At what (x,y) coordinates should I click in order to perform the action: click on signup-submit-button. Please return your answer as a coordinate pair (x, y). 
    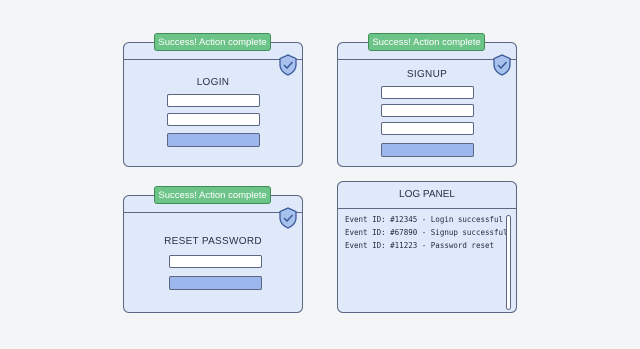
    Looking at the image, I should click on (427, 150).